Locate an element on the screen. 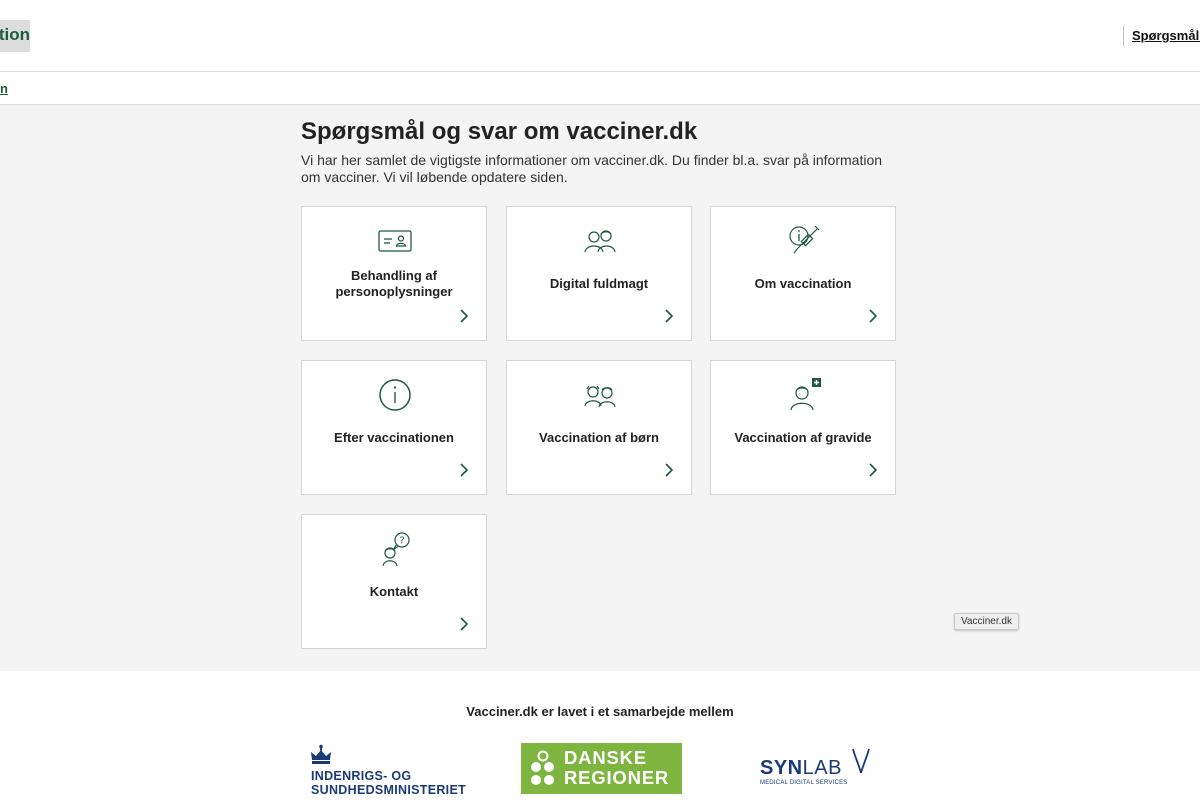 The width and height of the screenshot is (1200, 800). page-title: Spørgsmål og svar om vacciner.dk is located at coordinates (499, 131).